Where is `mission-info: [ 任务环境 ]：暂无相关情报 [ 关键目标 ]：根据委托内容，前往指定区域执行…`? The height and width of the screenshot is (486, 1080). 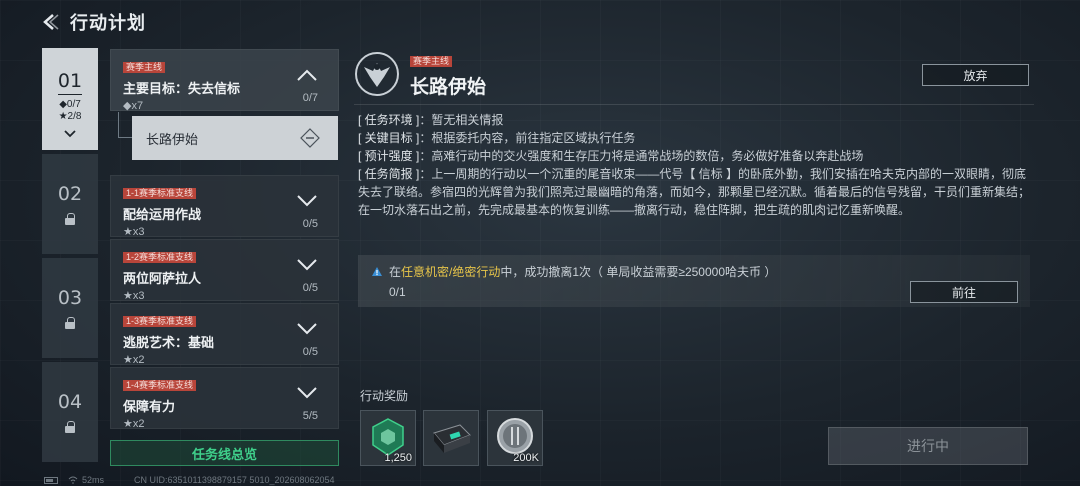
mission-info: [ 任务环境 ]：暂无相关情报 [ 关键目标 ]：根据委托内容，前往指定区域执行… is located at coordinates (697, 165).